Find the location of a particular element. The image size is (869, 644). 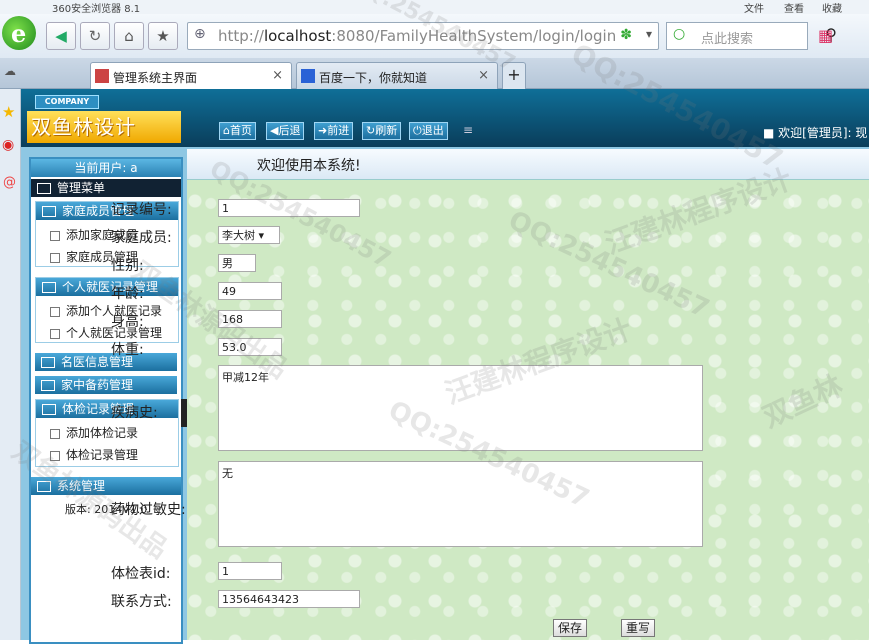

side-toolbar: ★ ◉ @ is located at coordinates (10, 364).